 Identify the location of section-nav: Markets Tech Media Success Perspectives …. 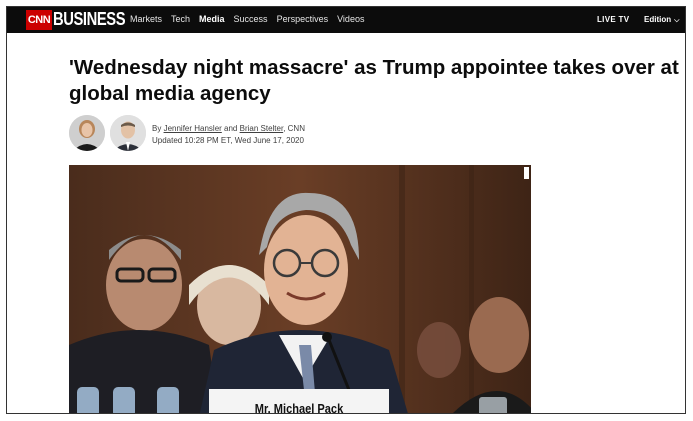
(251, 19).